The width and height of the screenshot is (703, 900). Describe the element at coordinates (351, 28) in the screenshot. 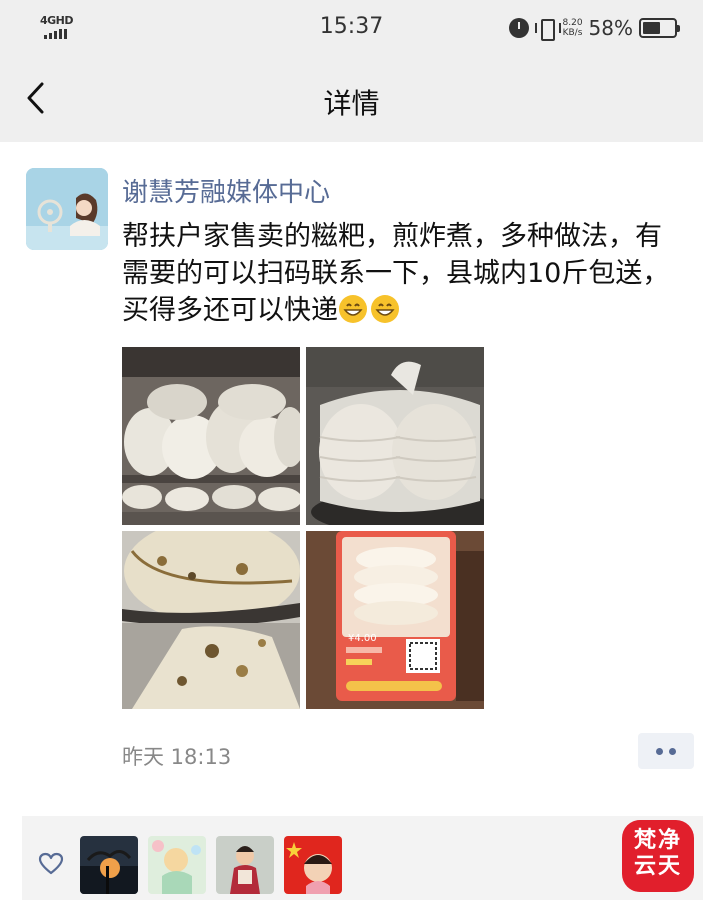

I see `status-bar: 4GHD 15:37 8.20 KB/s 58%` at that location.